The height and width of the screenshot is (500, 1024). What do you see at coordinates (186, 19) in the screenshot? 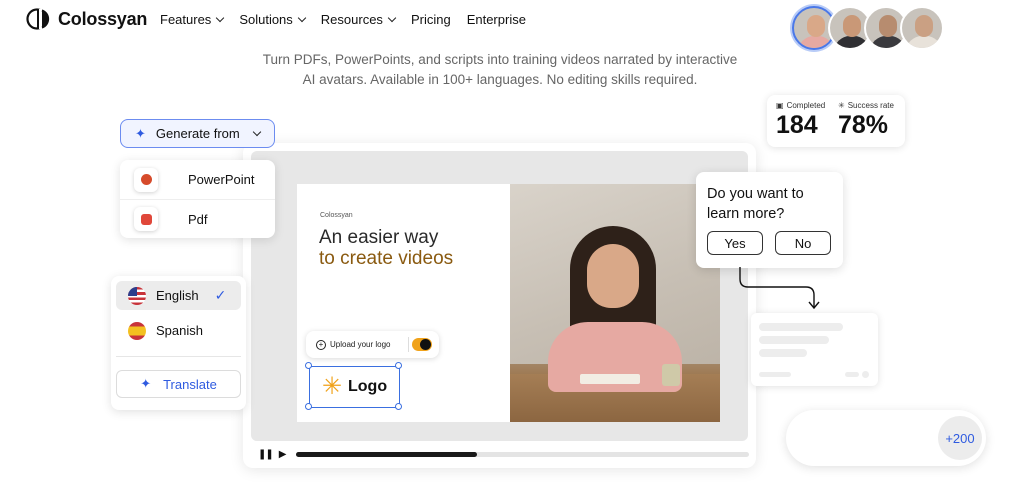
I see `nav-label: Features` at bounding box center [186, 19].